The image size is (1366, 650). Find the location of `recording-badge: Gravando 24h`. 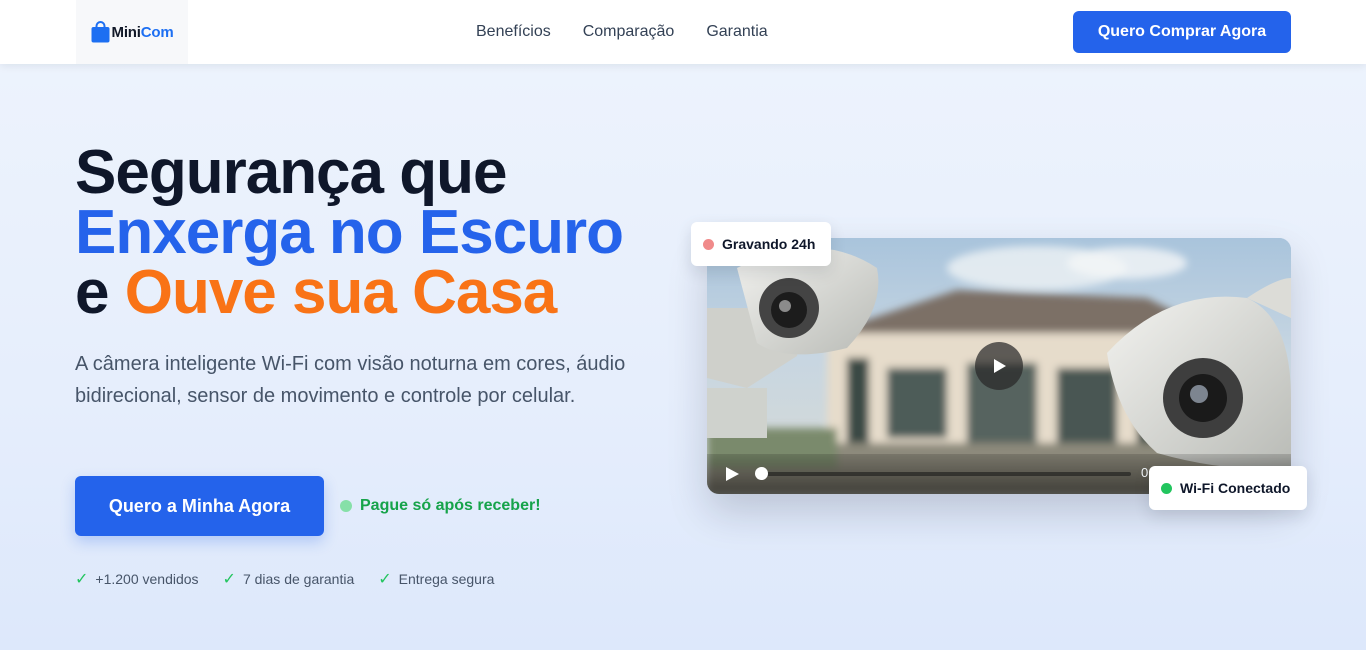

recording-badge: Gravando 24h is located at coordinates (761, 244).